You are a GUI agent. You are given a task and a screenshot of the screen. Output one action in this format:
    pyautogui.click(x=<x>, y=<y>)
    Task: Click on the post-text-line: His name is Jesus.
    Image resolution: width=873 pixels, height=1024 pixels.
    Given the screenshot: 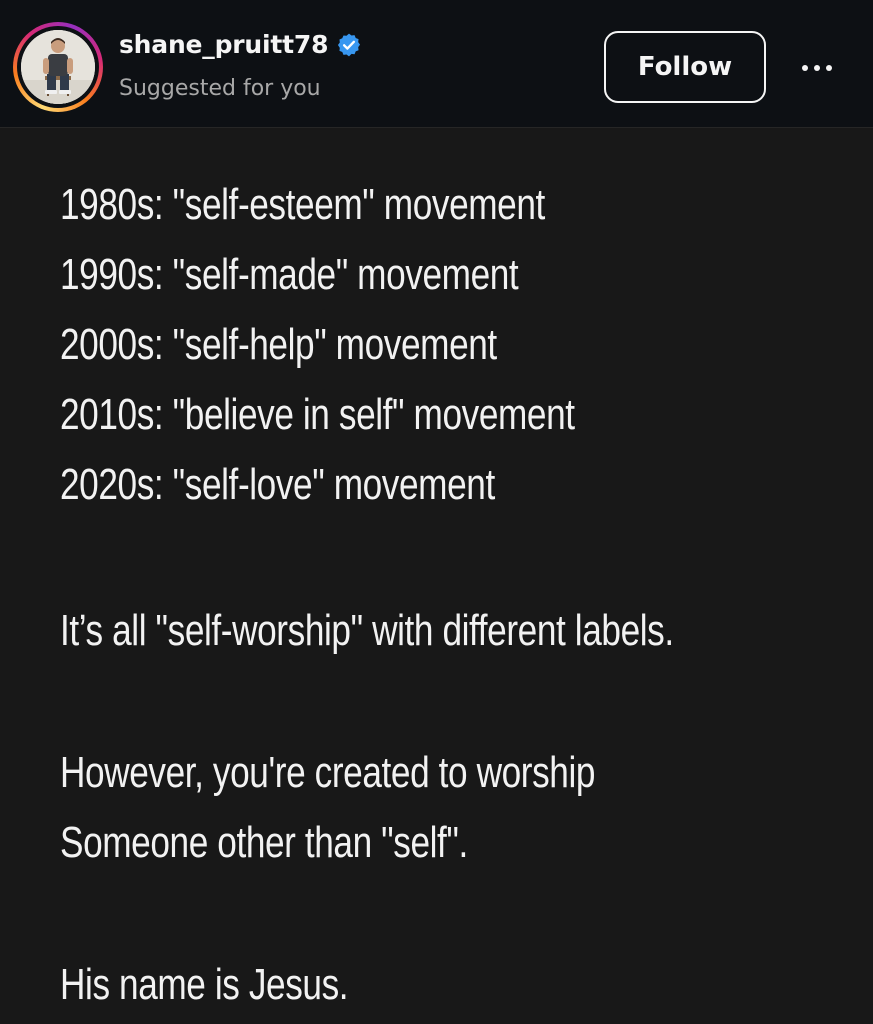 What is the action you would take?
    pyautogui.click(x=204, y=984)
    